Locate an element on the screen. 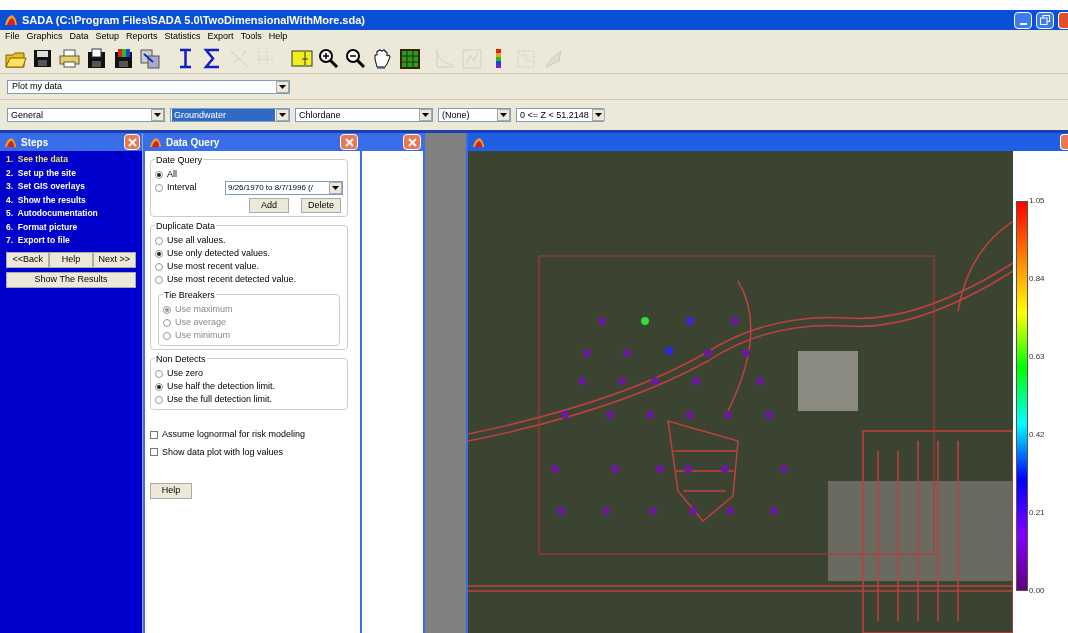  grid-icon is located at coordinates (409, 58).